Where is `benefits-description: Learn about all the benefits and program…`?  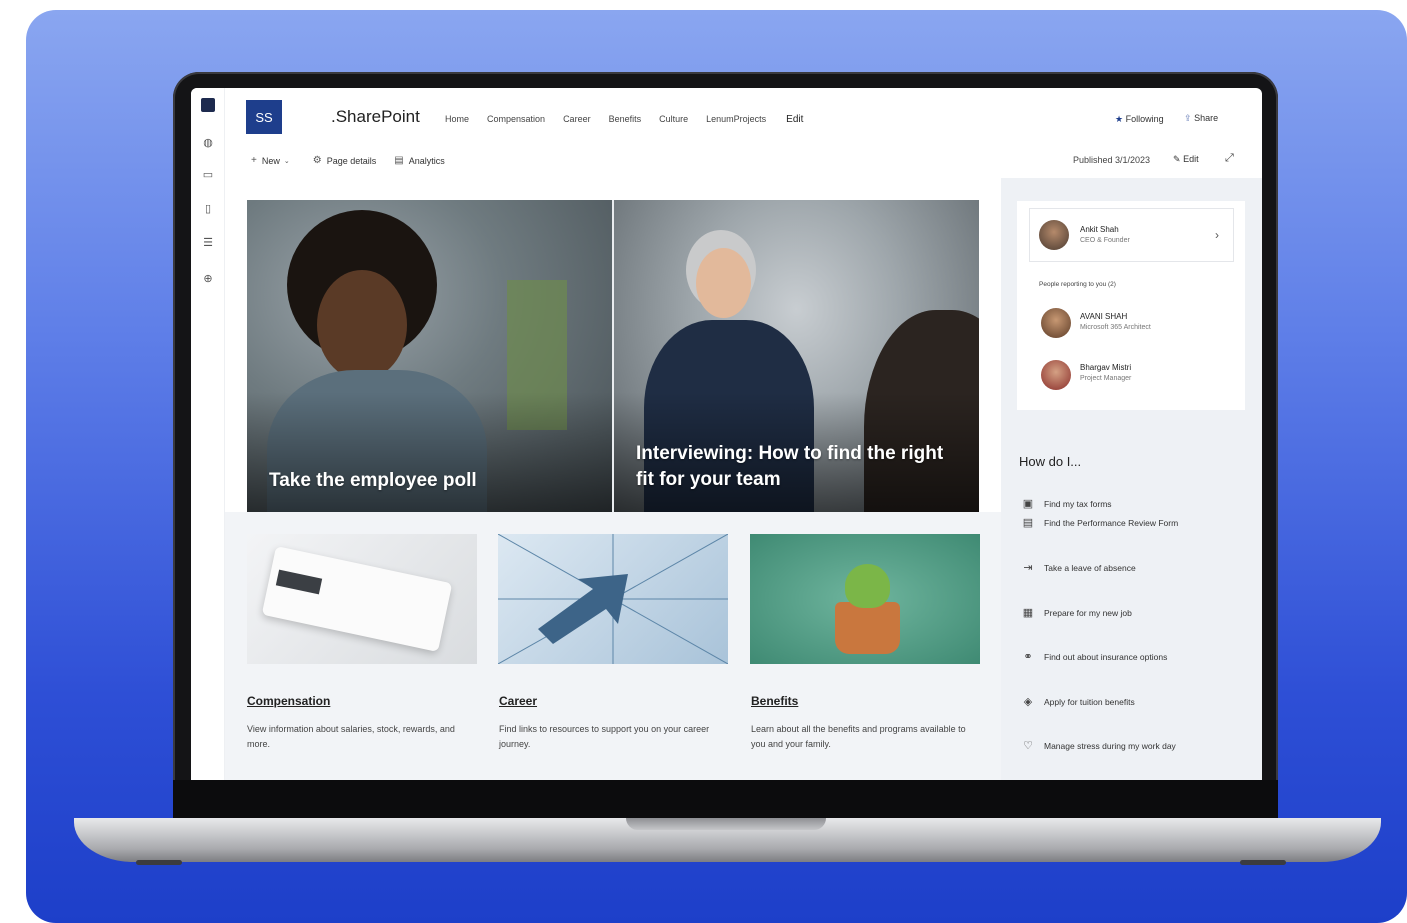
benefits-description: Learn about all the benefits and program… is located at coordinates (858, 736).